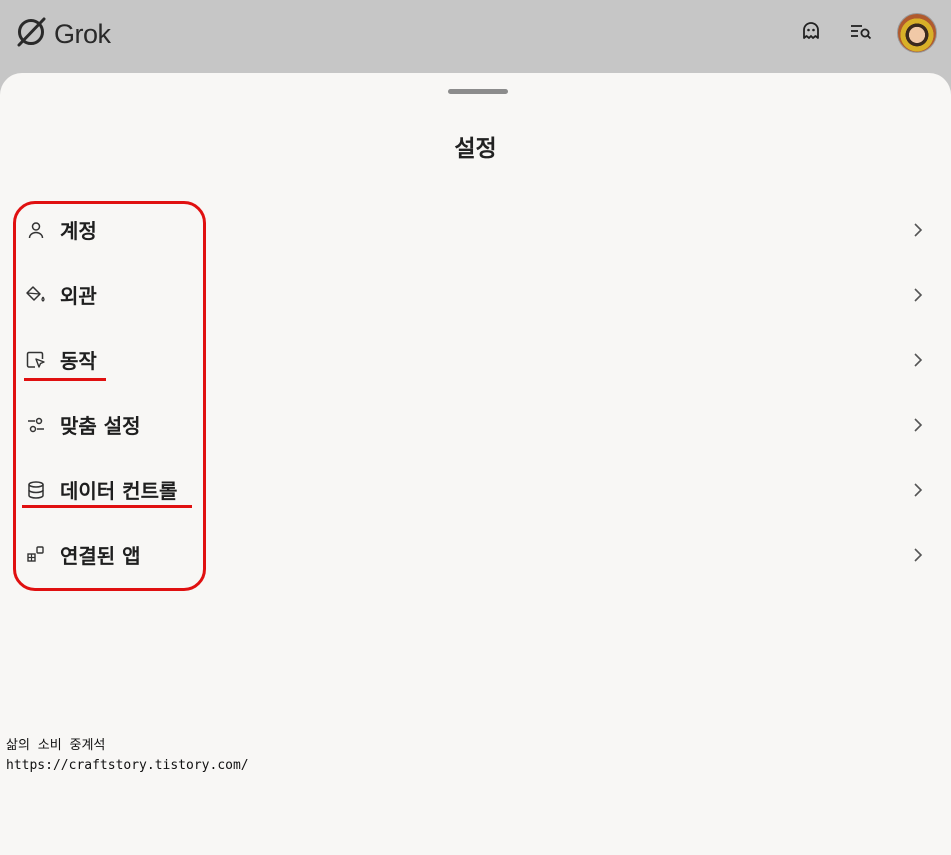  What do you see at coordinates (917, 33) in the screenshot?
I see `user-avatar` at bounding box center [917, 33].